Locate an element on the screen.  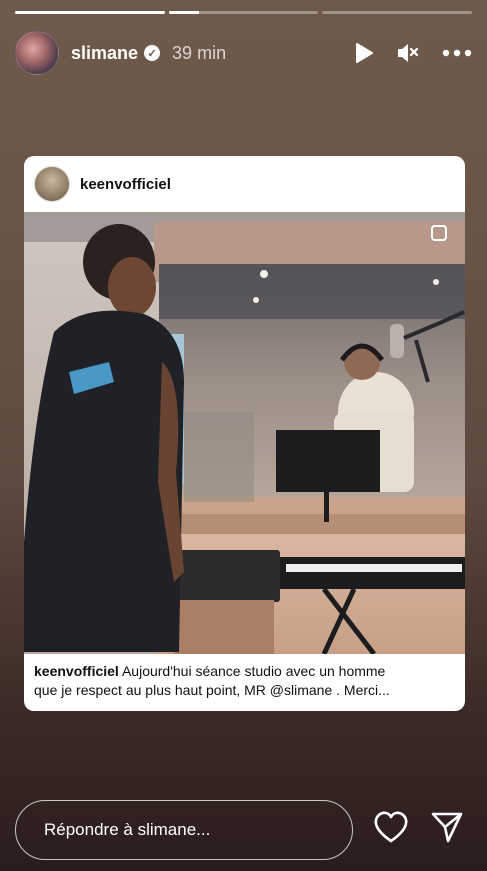
story-username: slimane is located at coordinates (104, 53).